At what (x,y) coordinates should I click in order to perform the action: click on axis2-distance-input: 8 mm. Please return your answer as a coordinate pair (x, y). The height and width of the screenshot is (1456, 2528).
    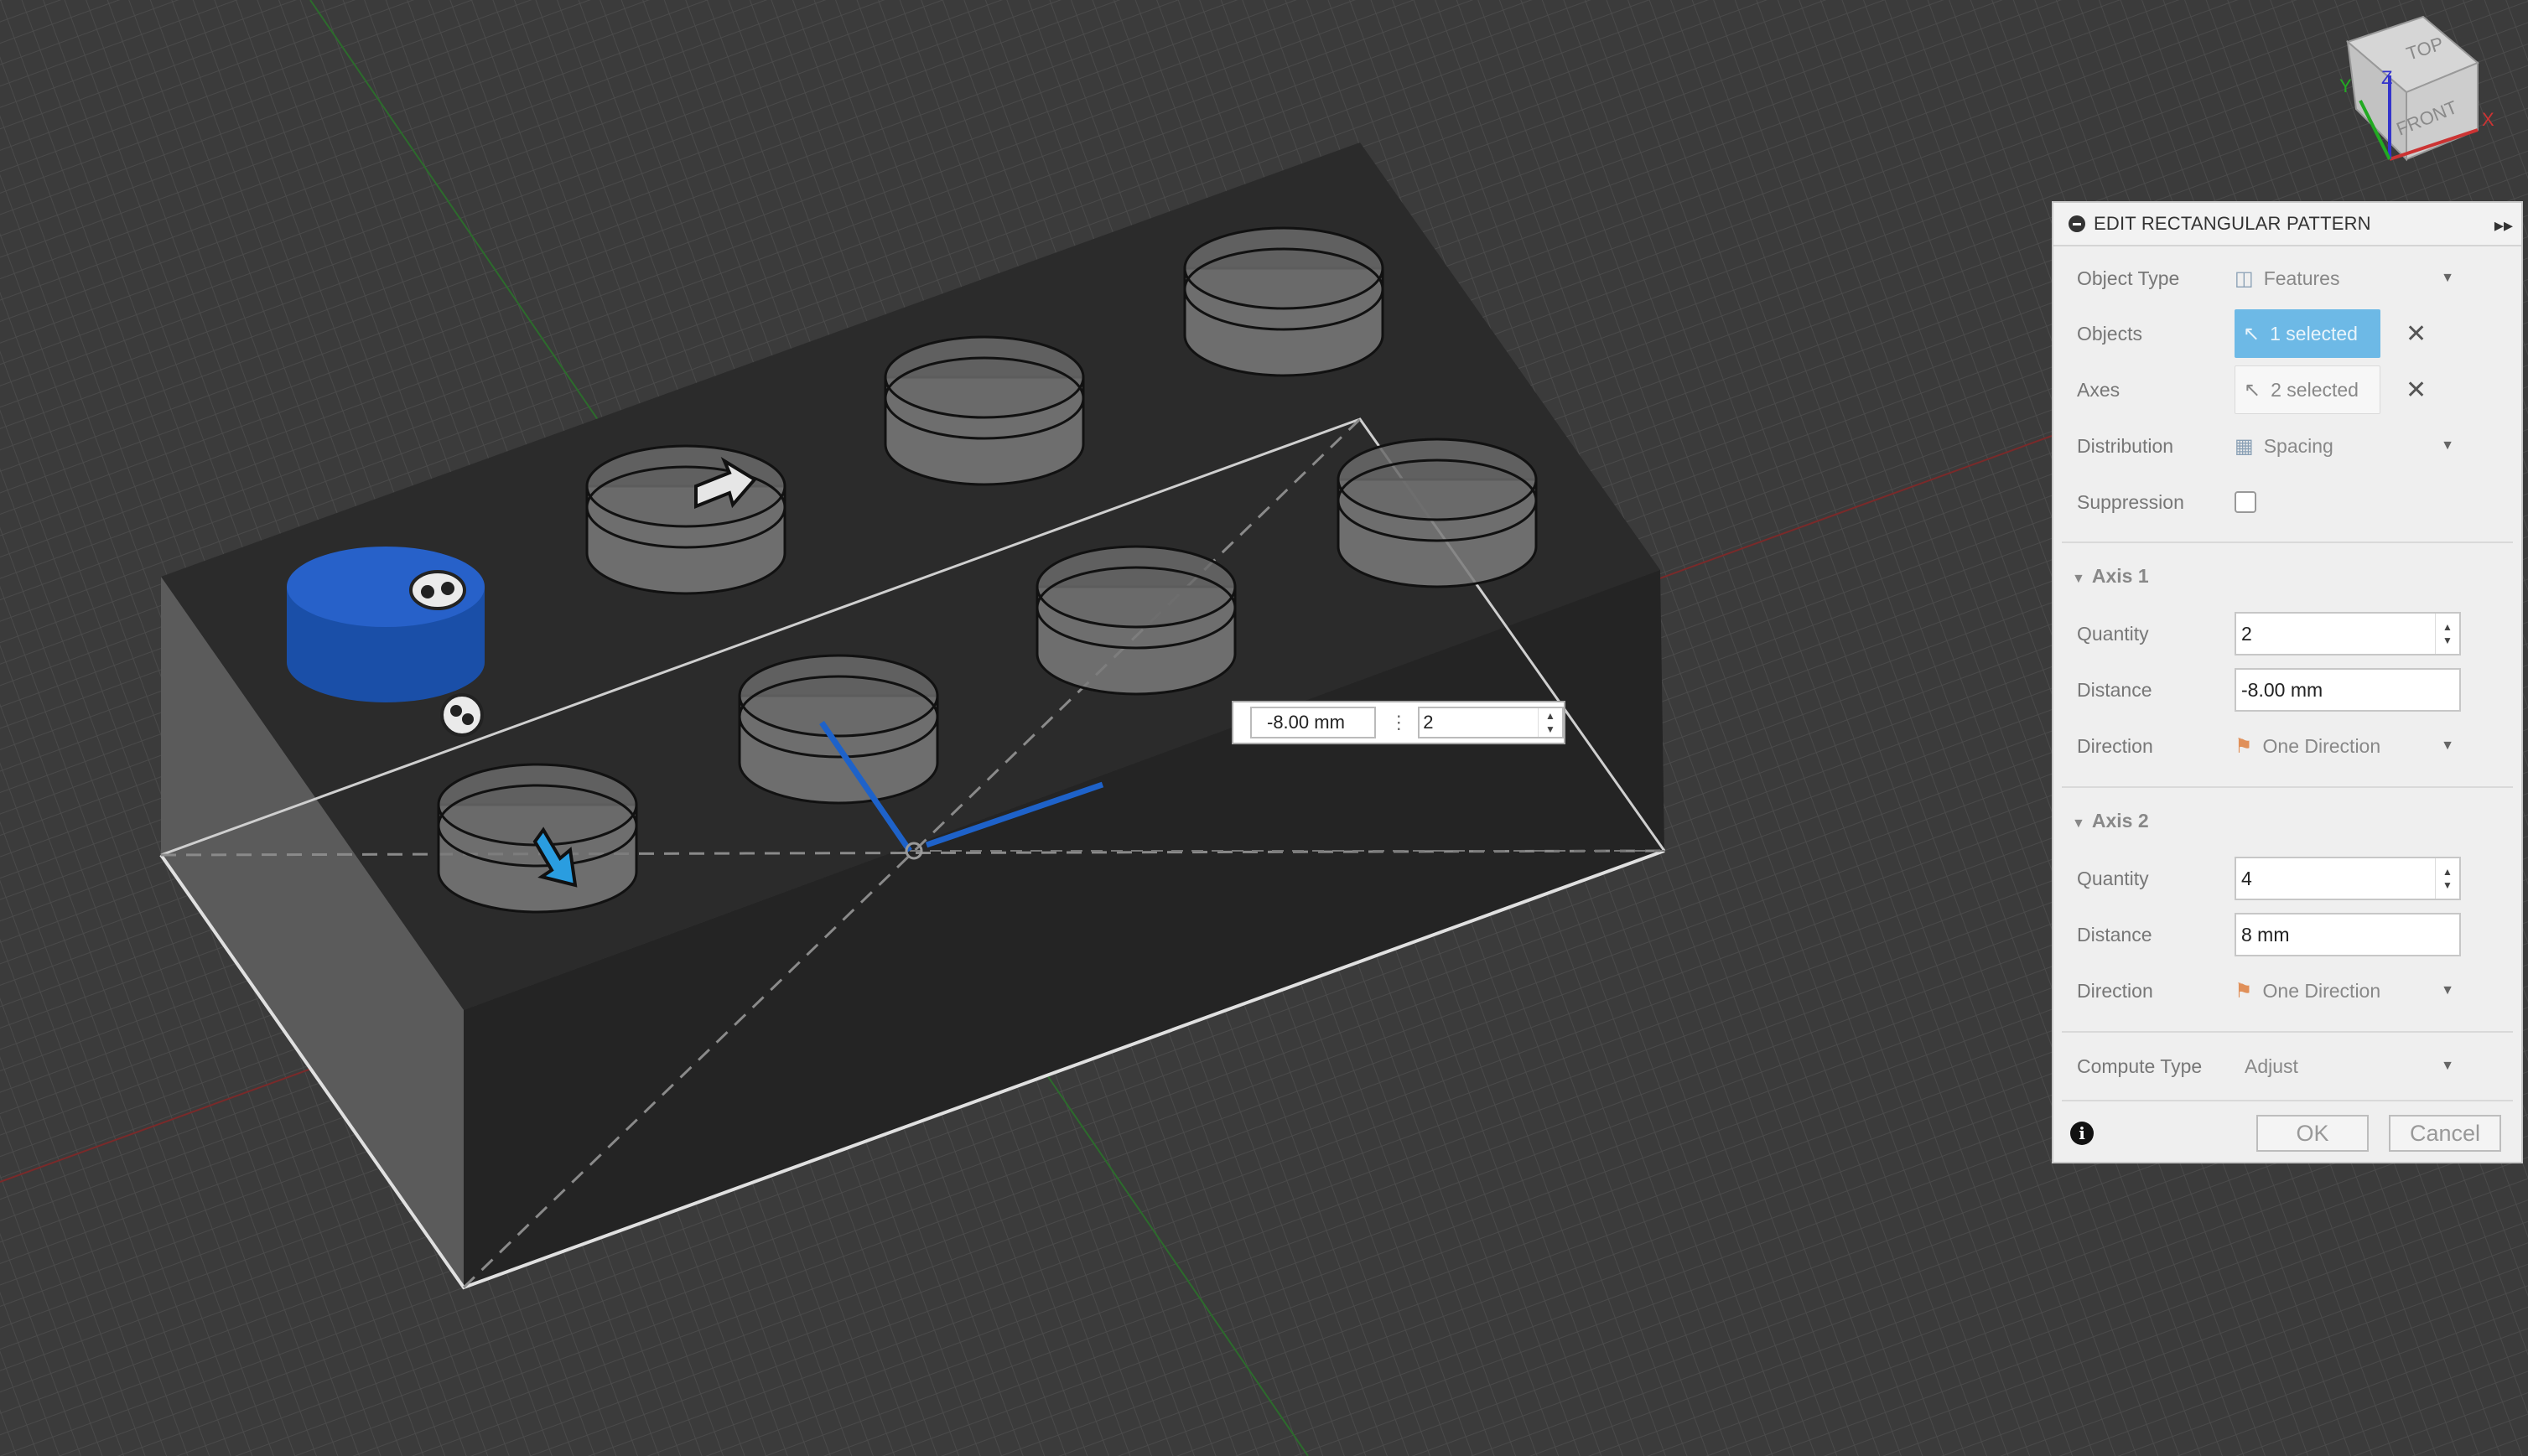
    Looking at the image, I should click on (2348, 935).